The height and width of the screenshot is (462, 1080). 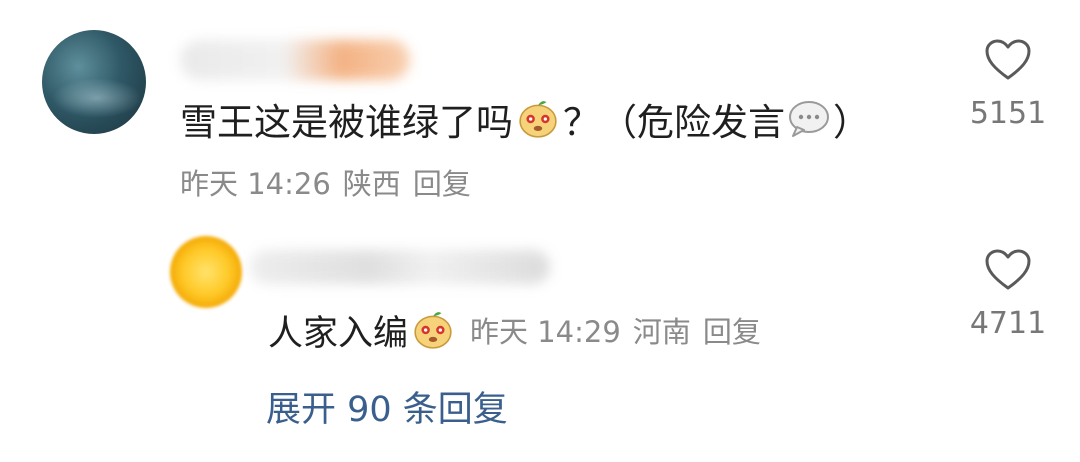 What do you see at coordinates (1008, 113) in the screenshot?
I see `comment-like-count: 5151` at bounding box center [1008, 113].